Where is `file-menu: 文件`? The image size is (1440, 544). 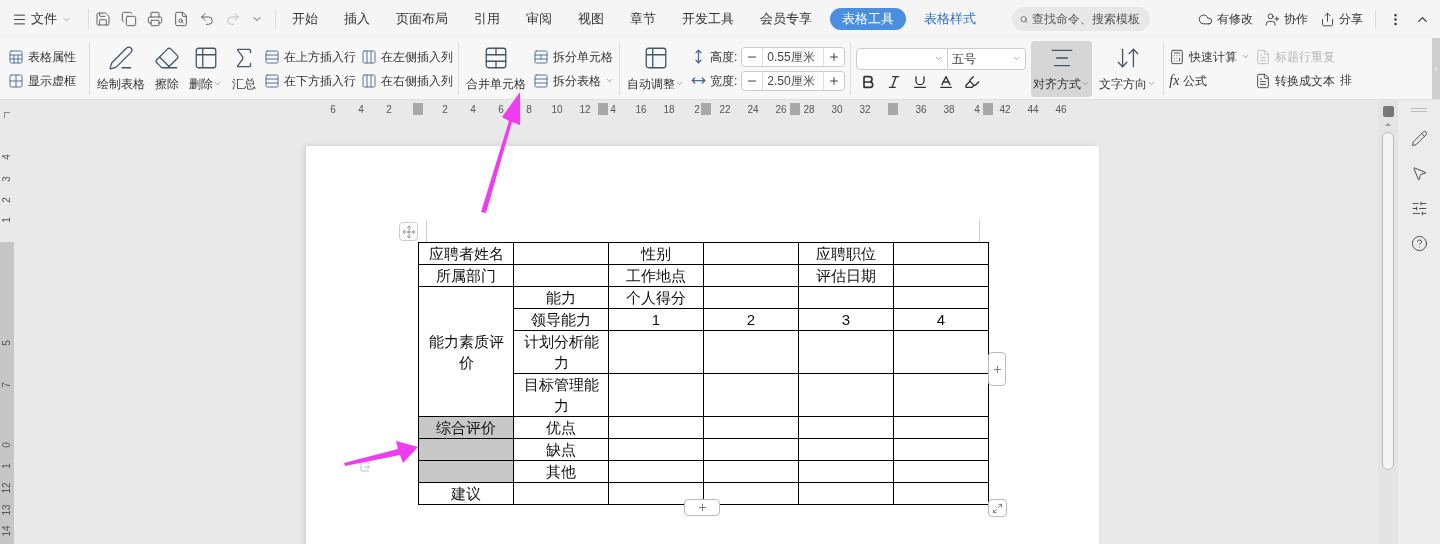
file-menu: 文件 is located at coordinates (47, 19).